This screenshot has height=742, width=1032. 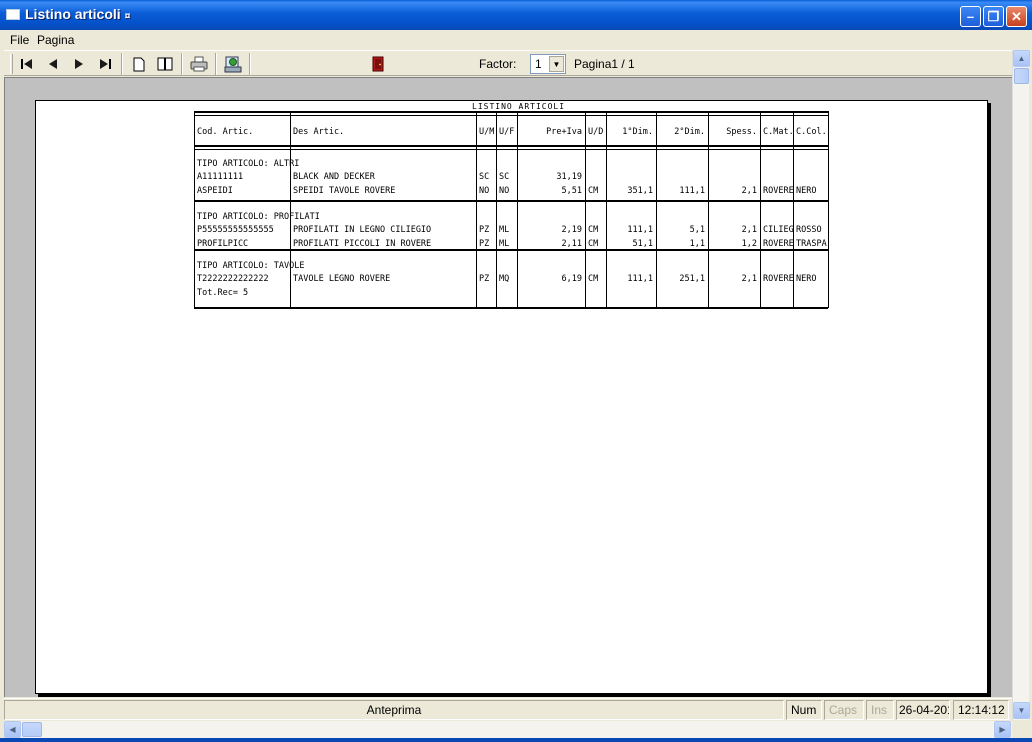 I want to click on menu-file: File, so click(x=19, y=40).